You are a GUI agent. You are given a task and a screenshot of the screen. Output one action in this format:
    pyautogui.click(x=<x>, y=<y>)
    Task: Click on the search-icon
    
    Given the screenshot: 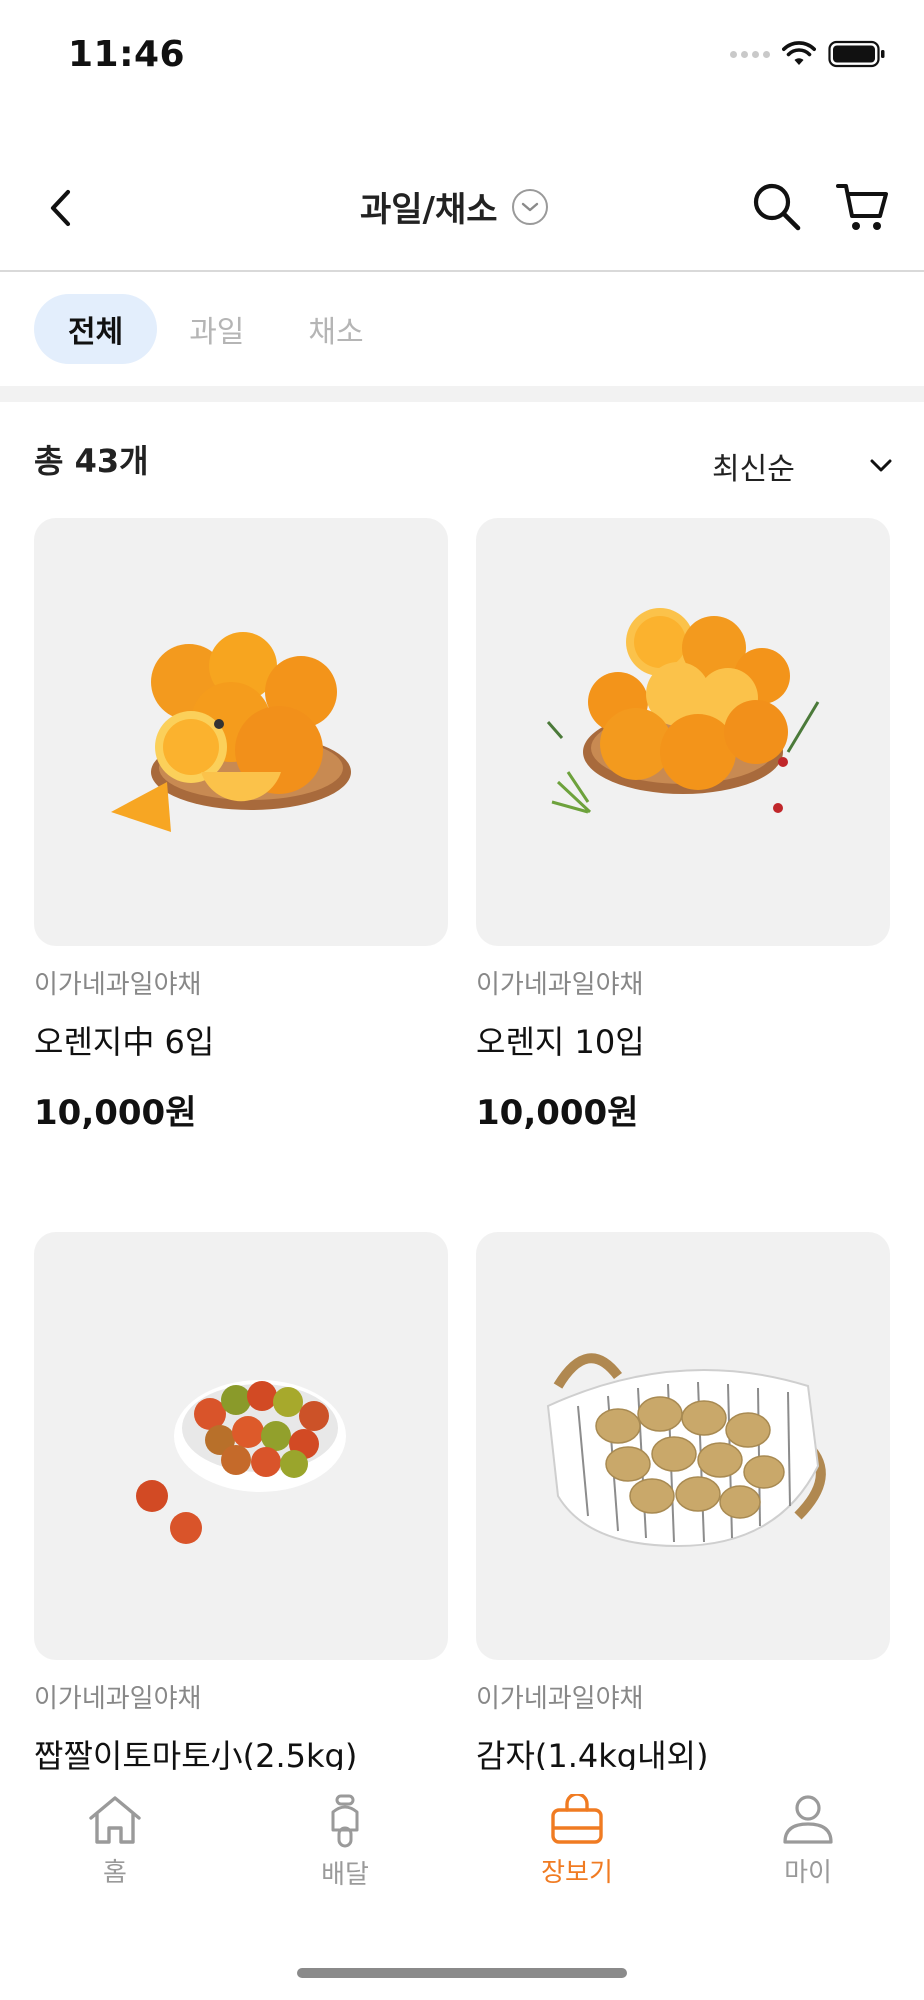 What is the action you would take?
    pyautogui.click(x=777, y=207)
    